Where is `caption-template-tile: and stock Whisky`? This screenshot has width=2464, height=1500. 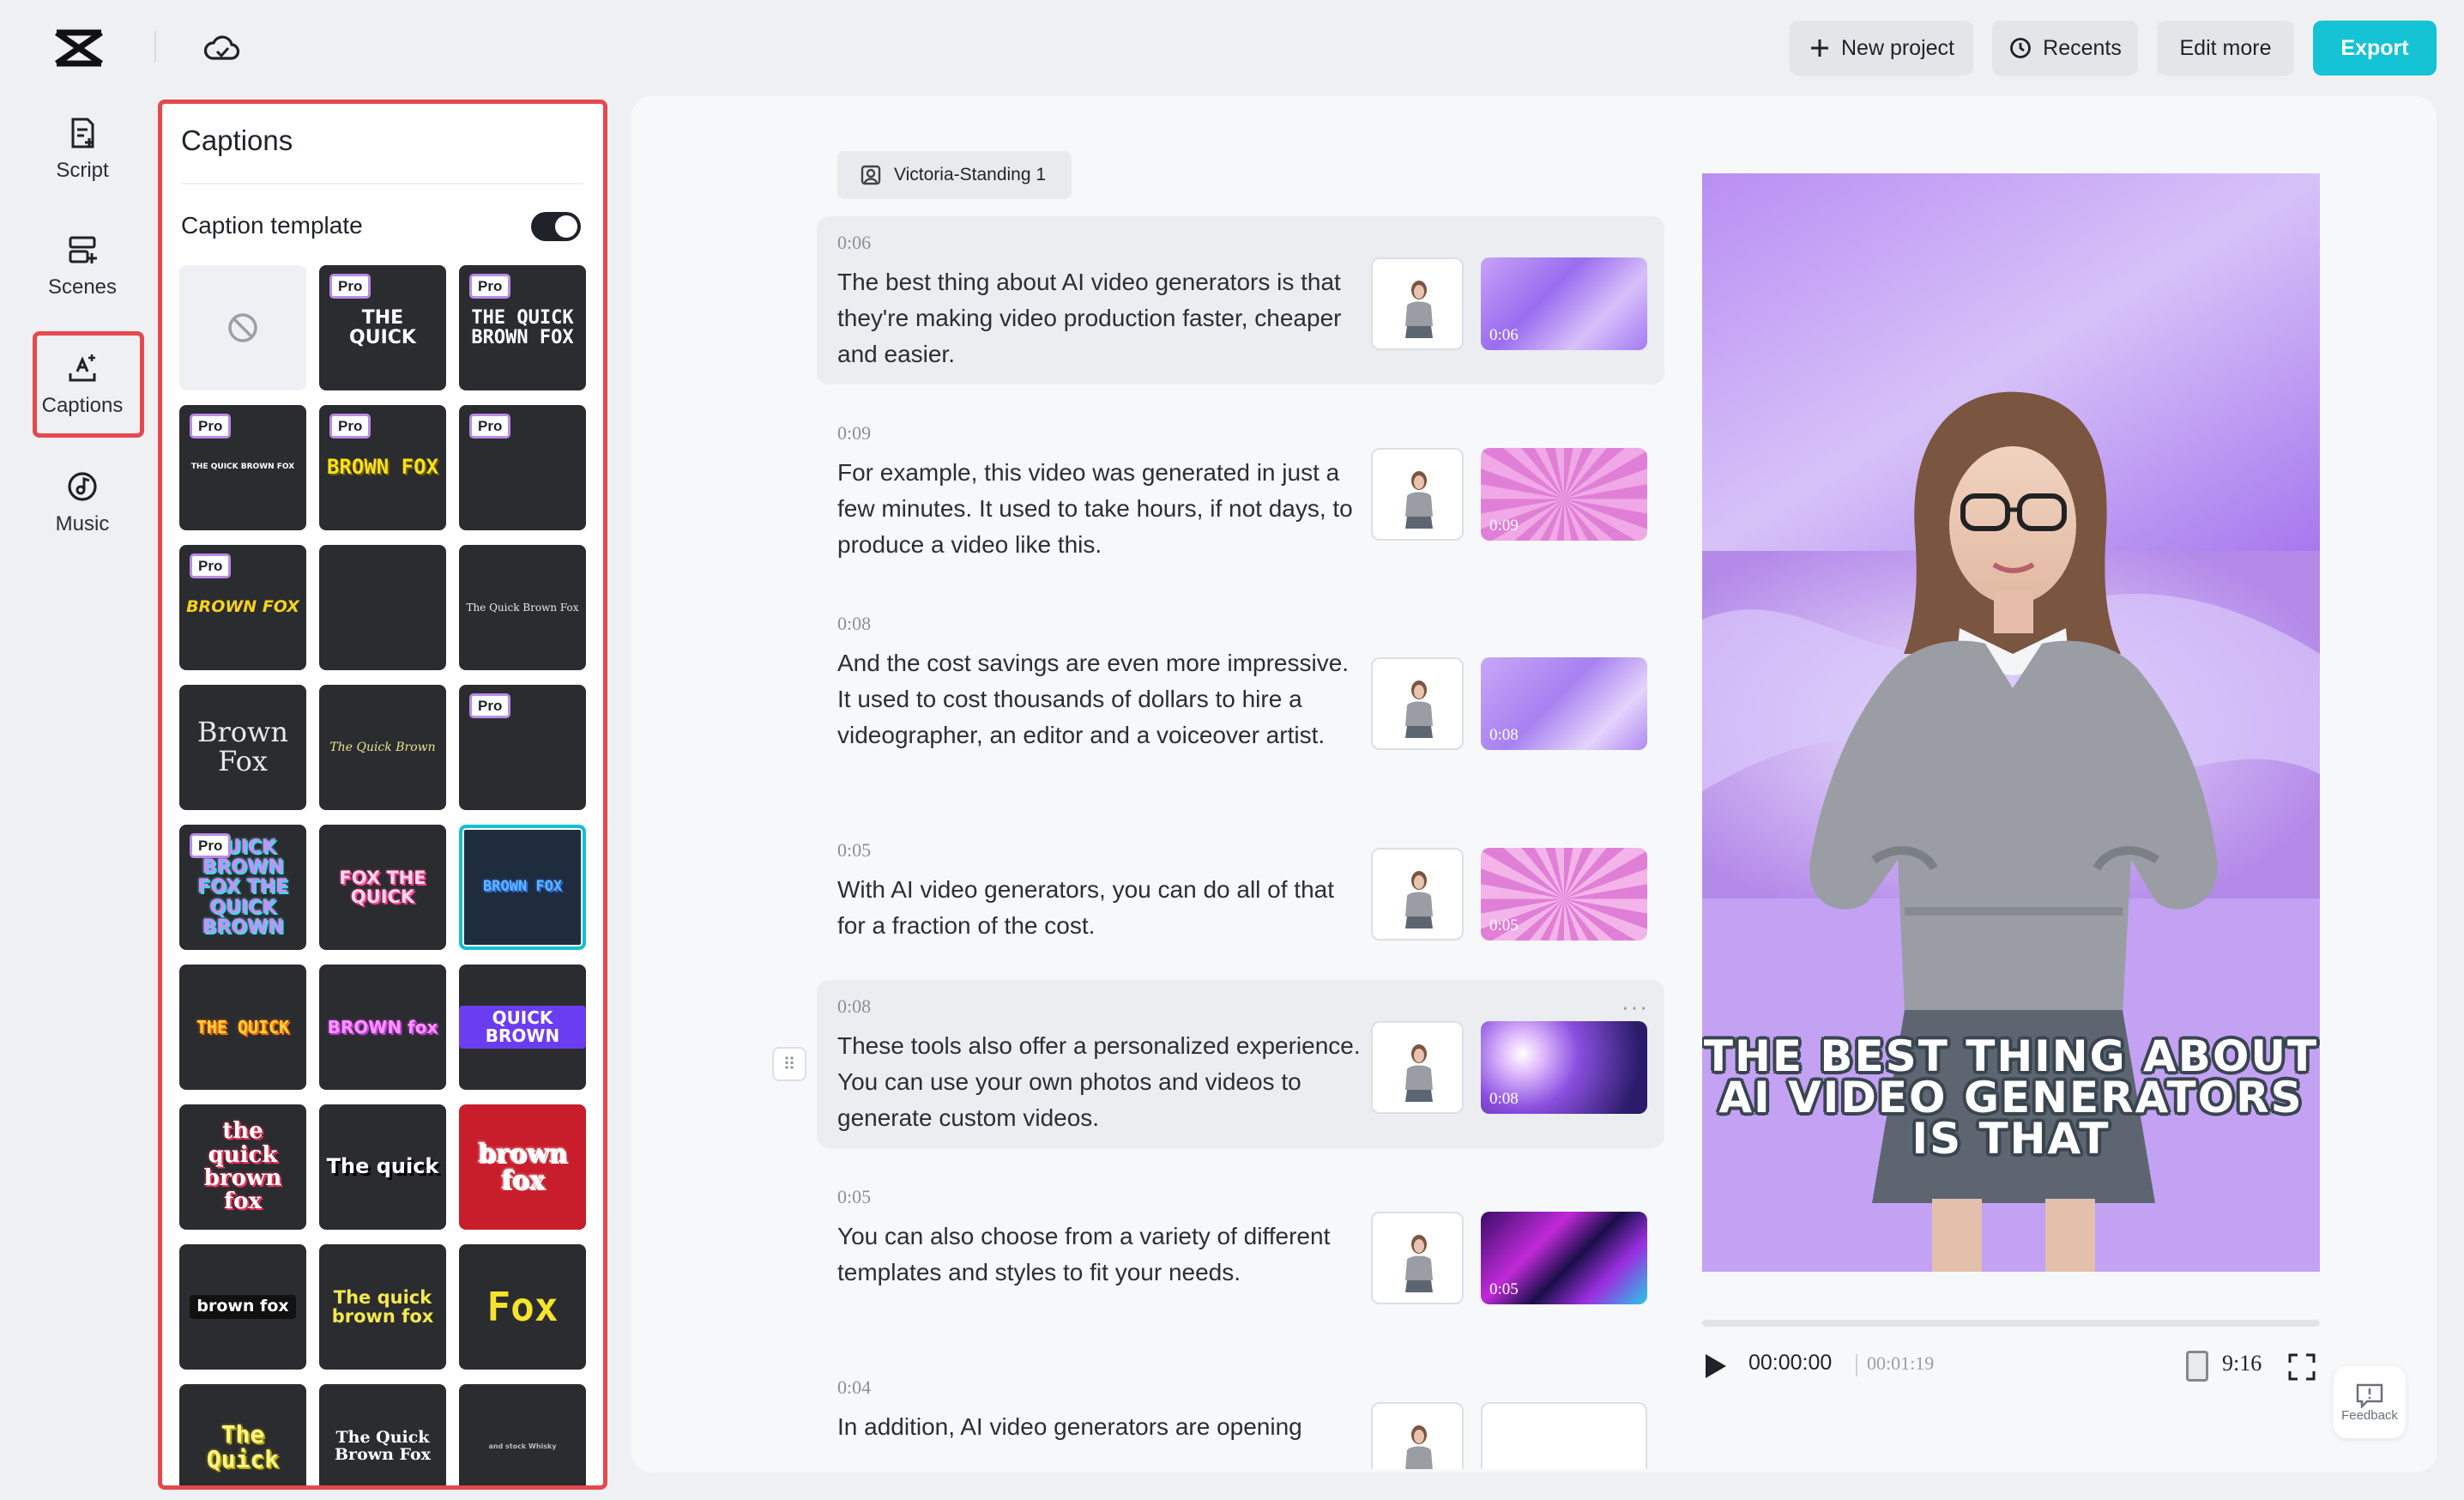 caption-template-tile: and stock Whisky is located at coordinates (522, 1434).